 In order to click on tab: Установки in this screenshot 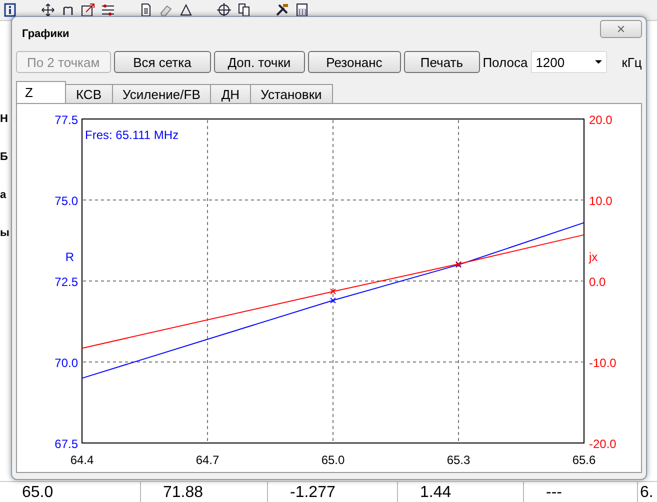, I will do `click(291, 93)`.